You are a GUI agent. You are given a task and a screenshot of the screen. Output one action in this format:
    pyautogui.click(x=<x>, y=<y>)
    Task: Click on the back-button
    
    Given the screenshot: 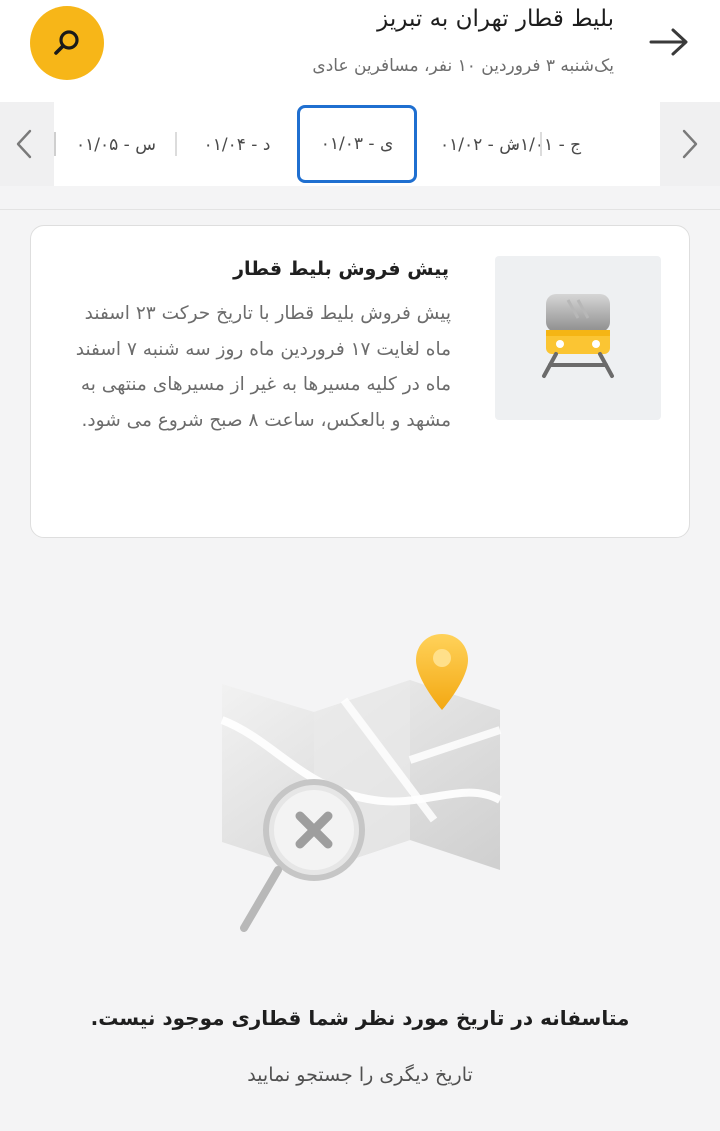 What is the action you would take?
    pyautogui.click(x=669, y=42)
    